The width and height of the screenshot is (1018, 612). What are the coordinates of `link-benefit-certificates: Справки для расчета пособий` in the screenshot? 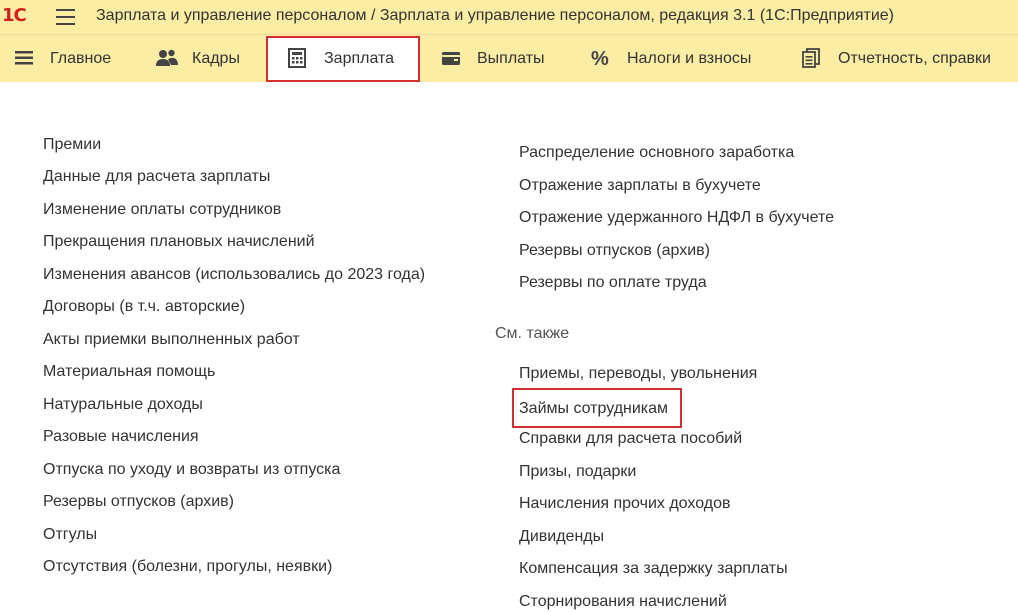 It's located at (630, 439).